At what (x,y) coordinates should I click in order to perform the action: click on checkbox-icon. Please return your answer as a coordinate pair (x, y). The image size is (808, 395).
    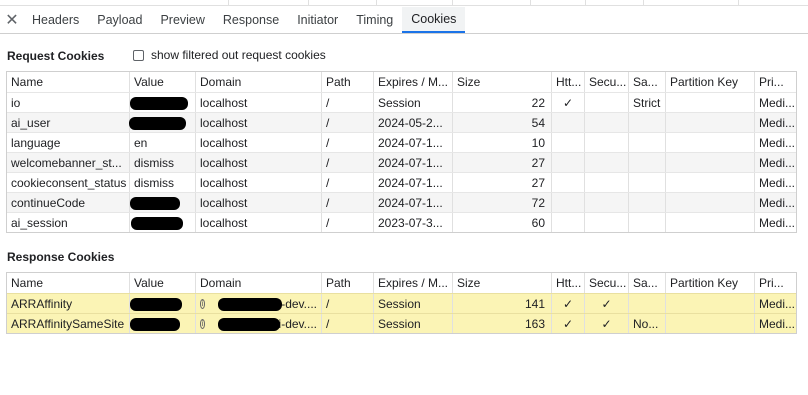
    Looking at the image, I should click on (138, 55).